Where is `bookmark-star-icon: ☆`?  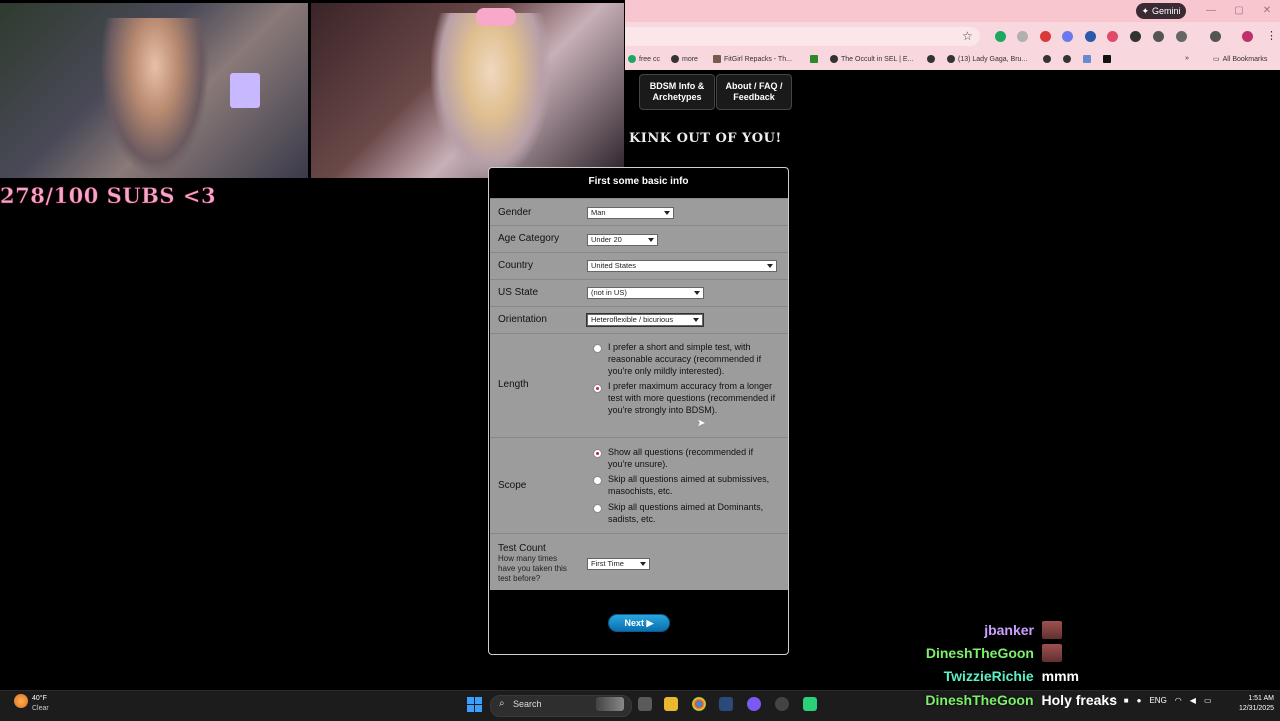
bookmark-star-icon: ☆ is located at coordinates (967, 36).